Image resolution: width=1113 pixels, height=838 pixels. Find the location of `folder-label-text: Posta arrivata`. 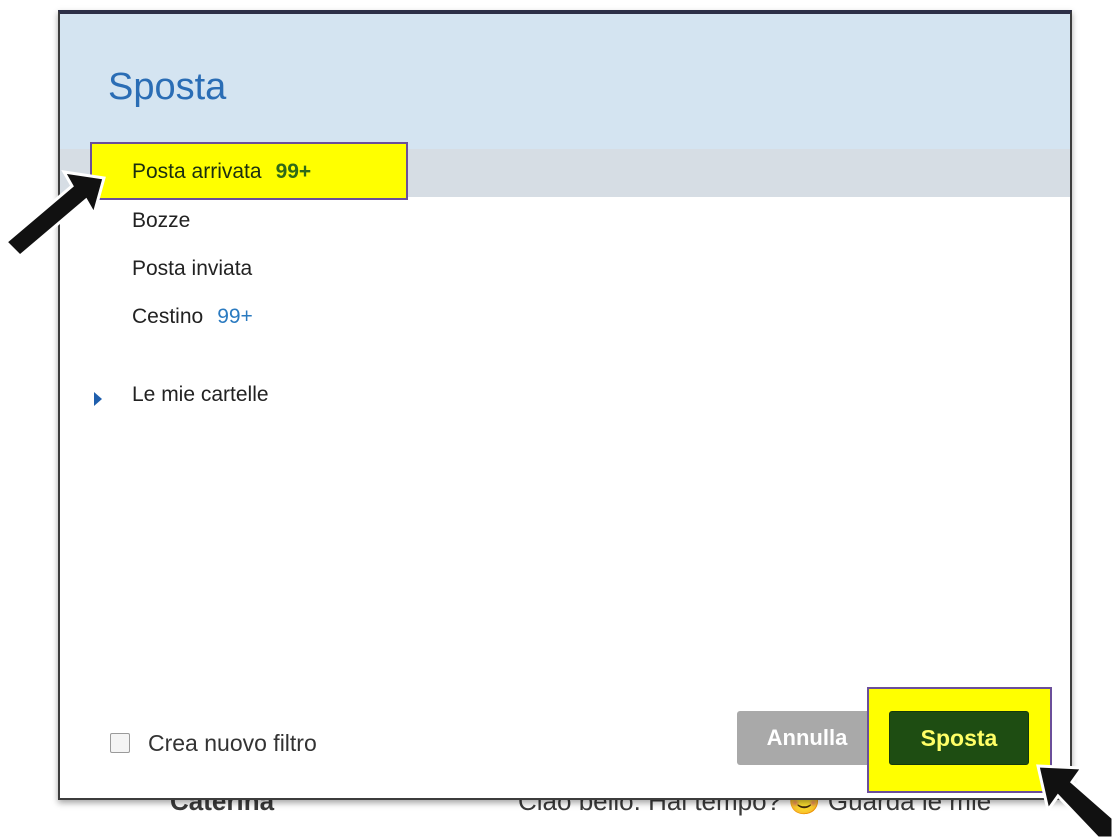

folder-label-text: Posta arrivata is located at coordinates (197, 171).